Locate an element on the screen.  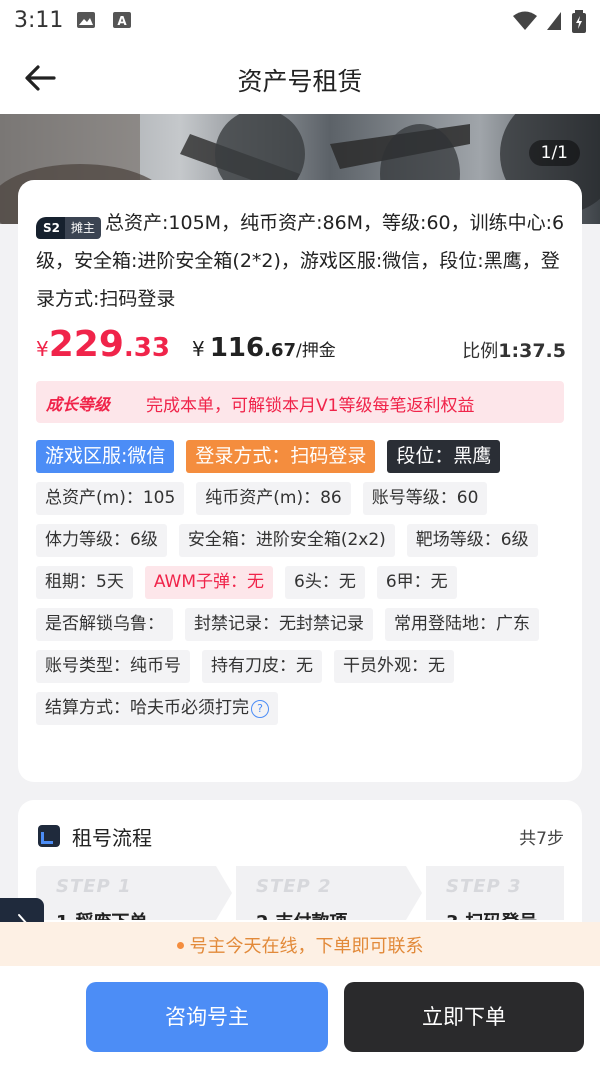
attribute-tag-text: 是否解锁乌鲁： is located at coordinates (104, 624).